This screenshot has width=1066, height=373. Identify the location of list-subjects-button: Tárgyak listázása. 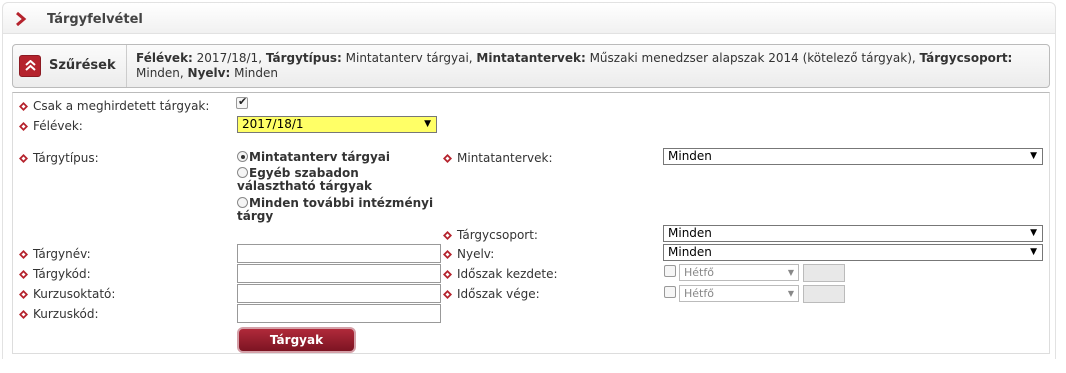
(296, 348).